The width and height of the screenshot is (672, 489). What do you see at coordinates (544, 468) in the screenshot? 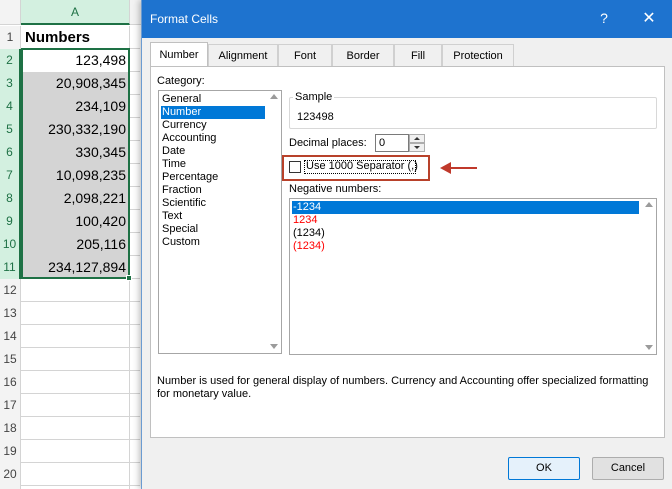
I see `ok-button: OK` at bounding box center [544, 468].